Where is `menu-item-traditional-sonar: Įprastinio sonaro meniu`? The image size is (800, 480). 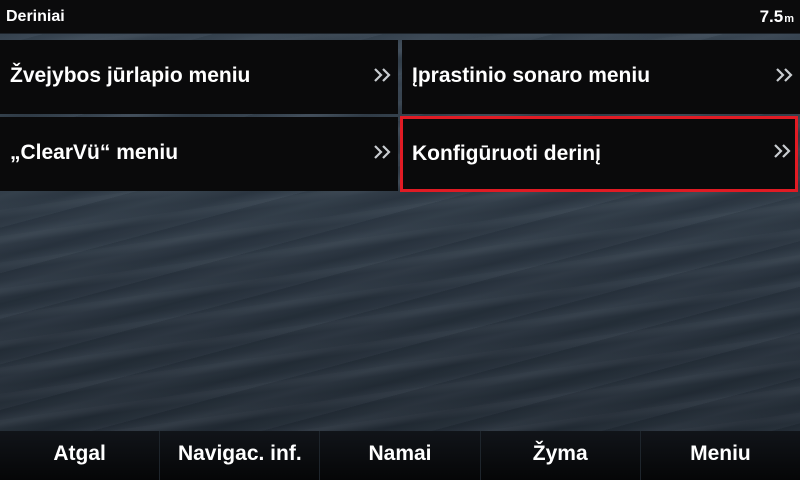
menu-item-traditional-sonar: Įprastinio sonaro meniu is located at coordinates (601, 77).